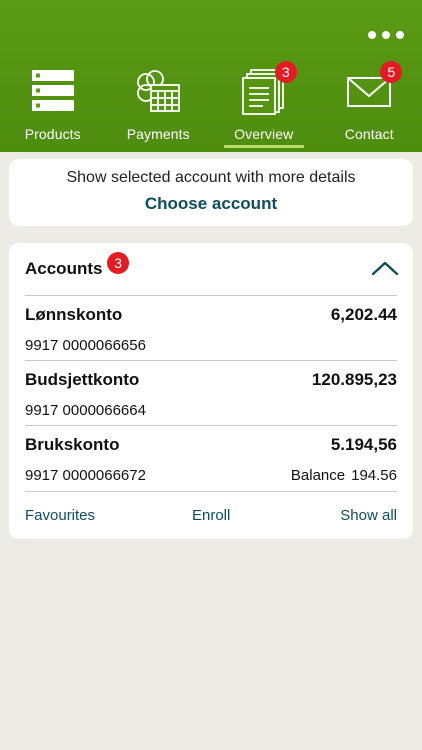 The image size is (422, 750). Describe the element at coordinates (211, 204) in the screenshot. I see `choose-account-link: Choose account` at that location.